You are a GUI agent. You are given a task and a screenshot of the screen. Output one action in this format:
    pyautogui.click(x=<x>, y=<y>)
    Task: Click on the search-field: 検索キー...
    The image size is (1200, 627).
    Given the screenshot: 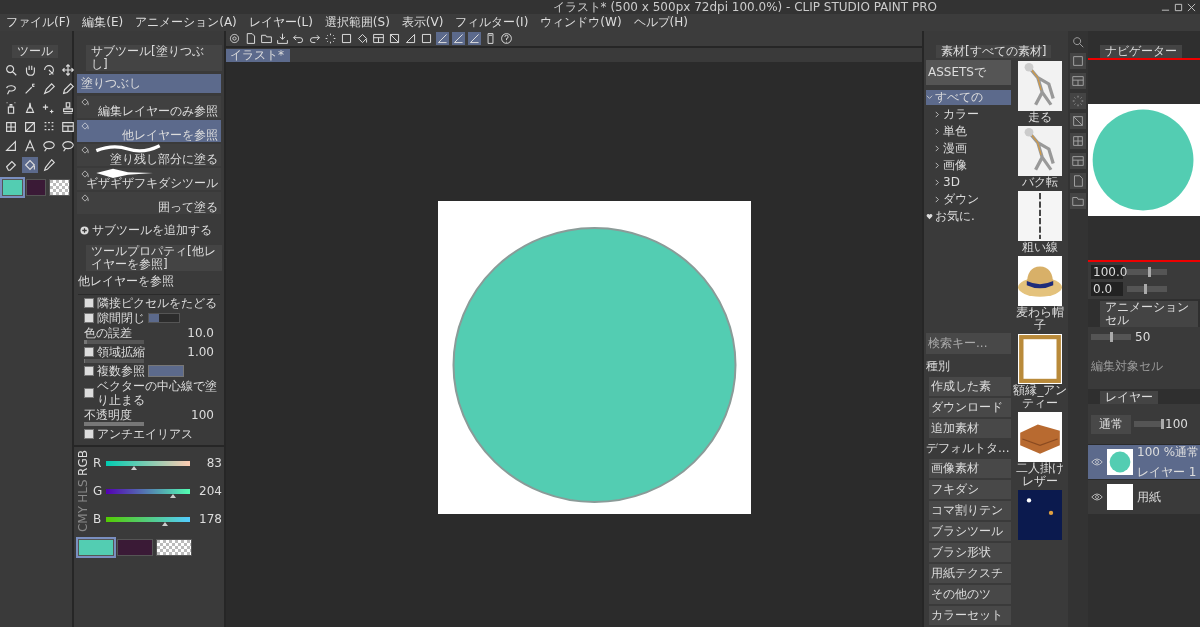 What is the action you would take?
    pyautogui.click(x=968, y=343)
    